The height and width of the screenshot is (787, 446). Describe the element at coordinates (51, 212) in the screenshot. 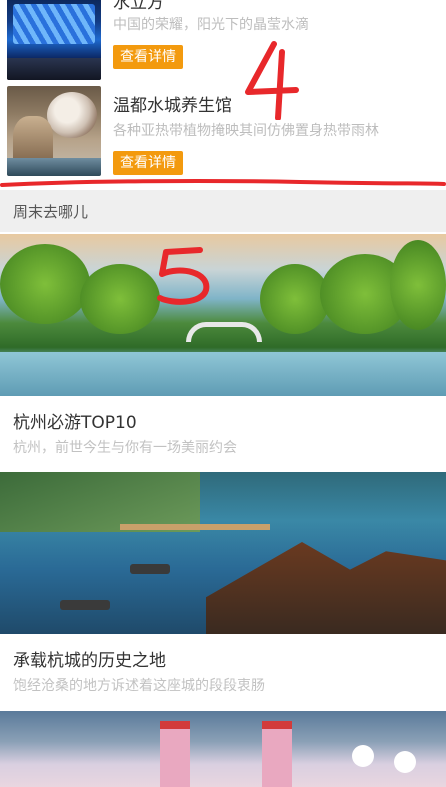

I see `section-title: 周末去哪儿` at that location.